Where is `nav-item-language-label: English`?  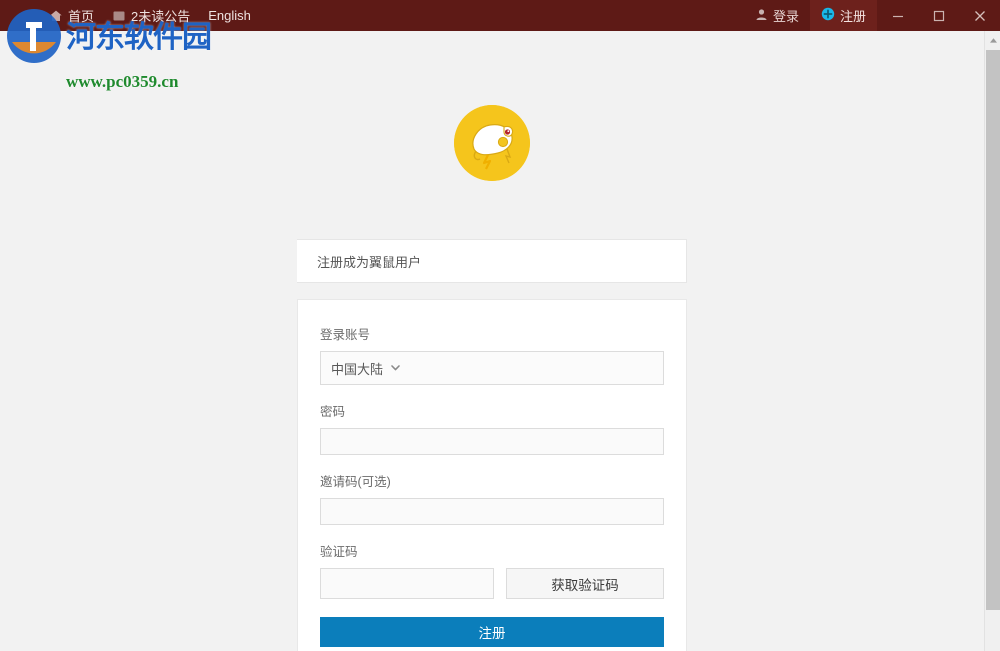 nav-item-language-label: English is located at coordinates (229, 15).